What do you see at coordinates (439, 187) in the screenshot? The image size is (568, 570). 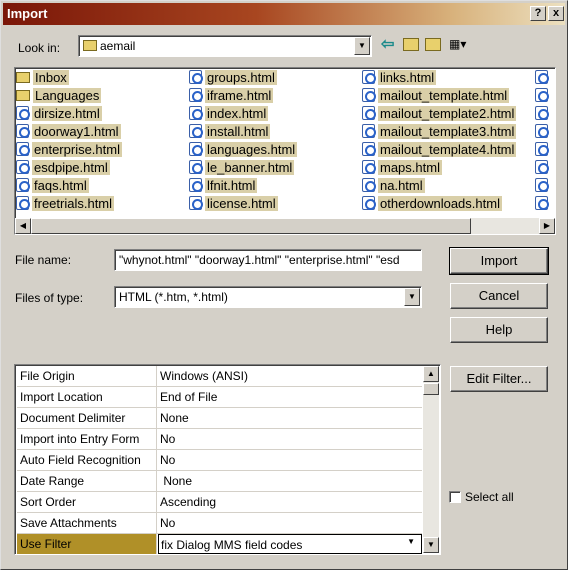 I see `list-item: na.html` at bounding box center [439, 187].